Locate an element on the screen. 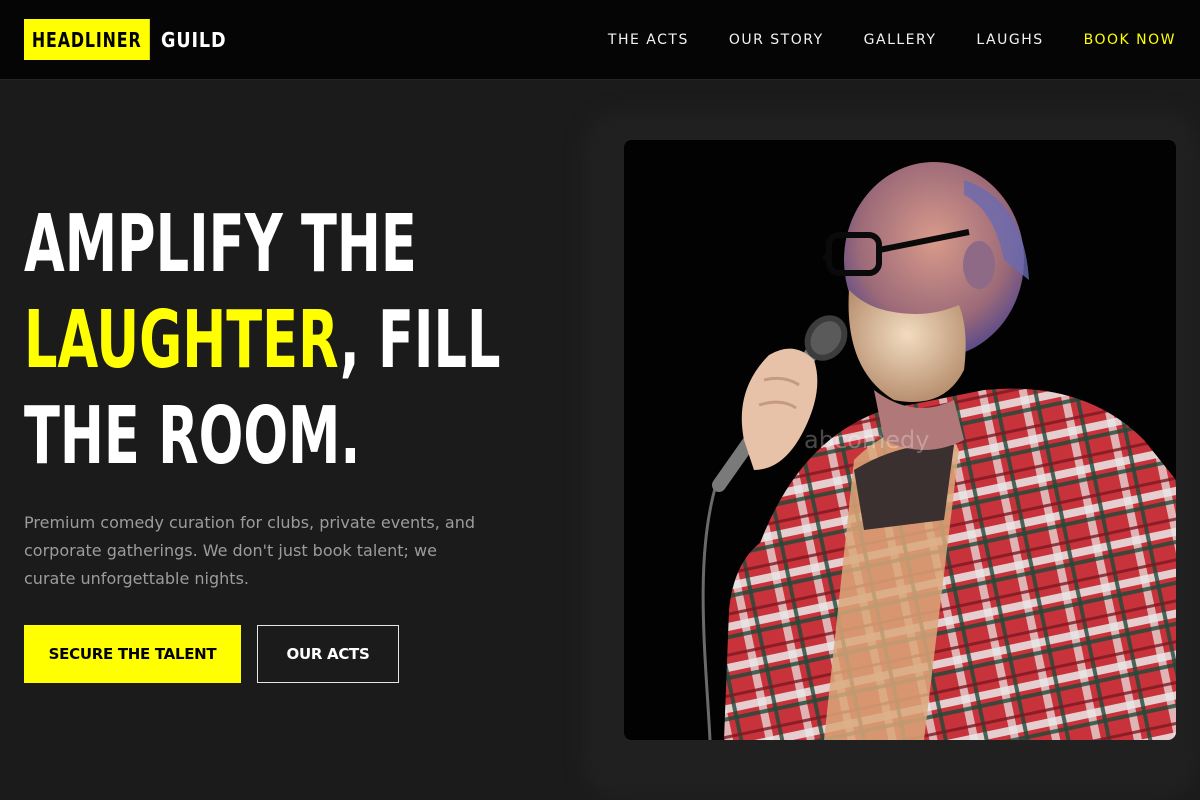 This screenshot has height=800, width=1200. hero-title-line-2: LAUGHTER, FILL is located at coordinates (262, 340).